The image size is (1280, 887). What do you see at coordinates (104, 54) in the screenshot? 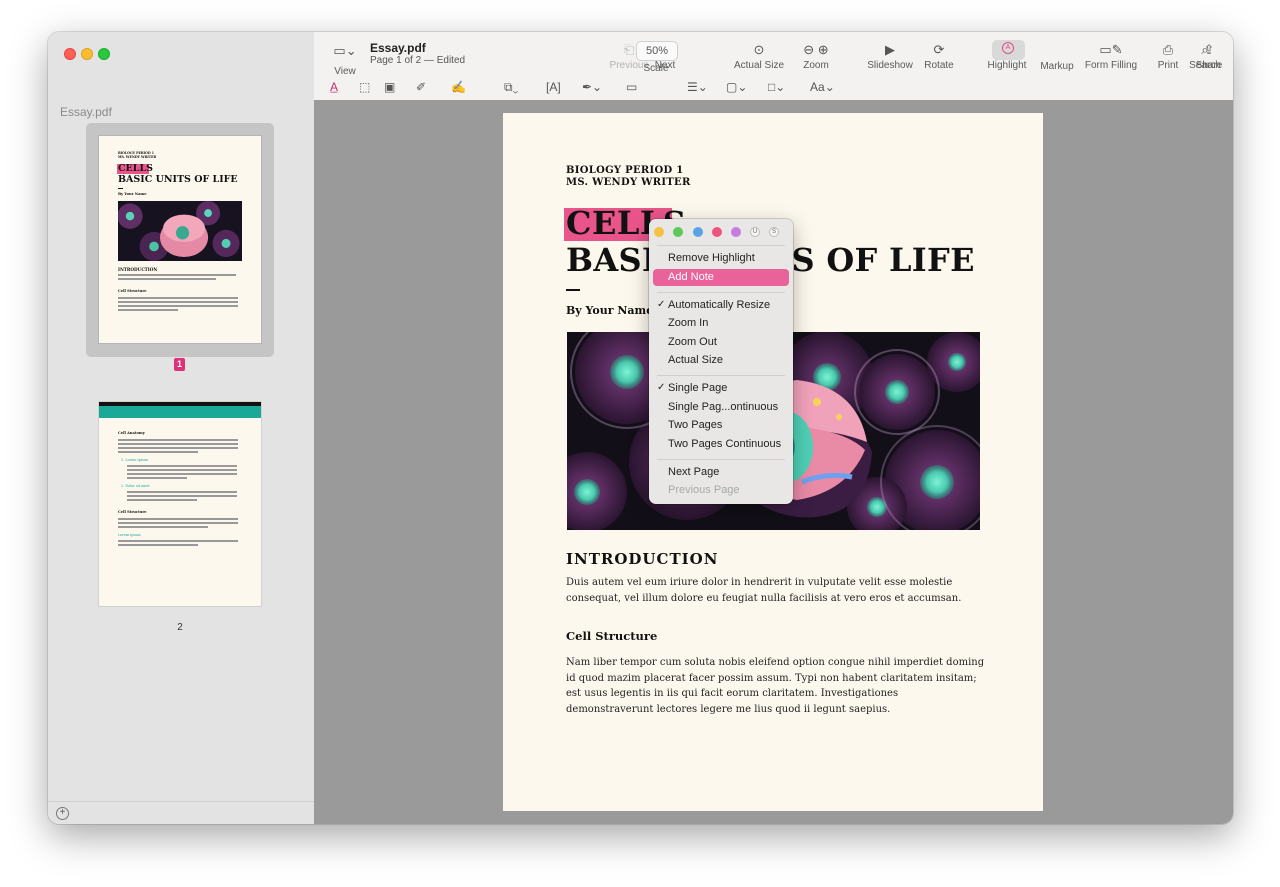
I see `zoom-window-button` at bounding box center [104, 54].